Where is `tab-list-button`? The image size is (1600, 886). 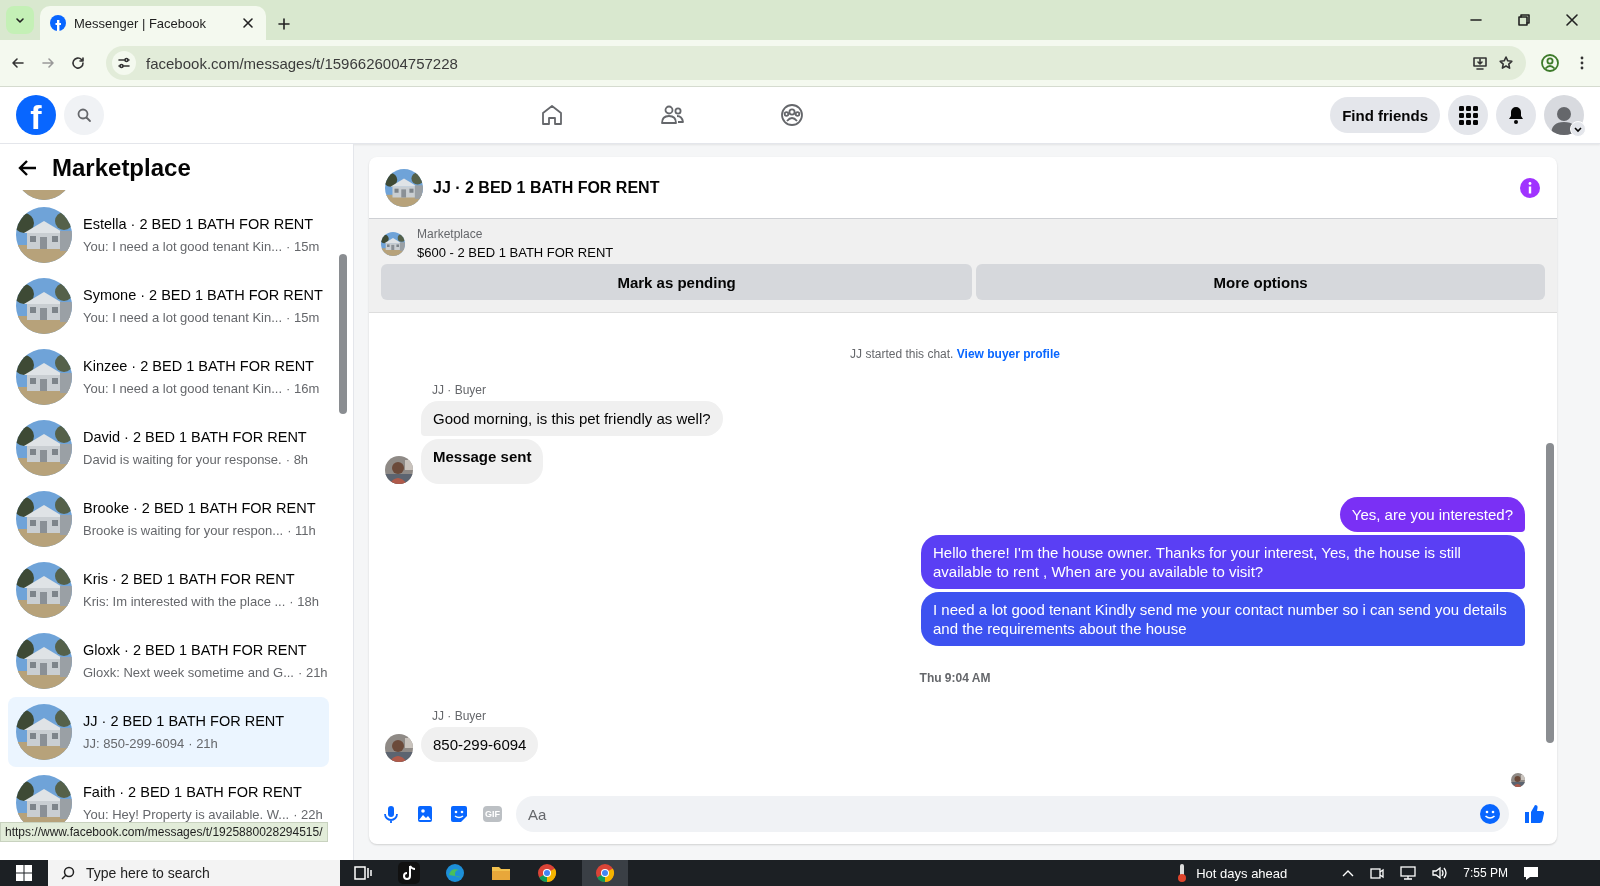 tab-list-button is located at coordinates (20, 20).